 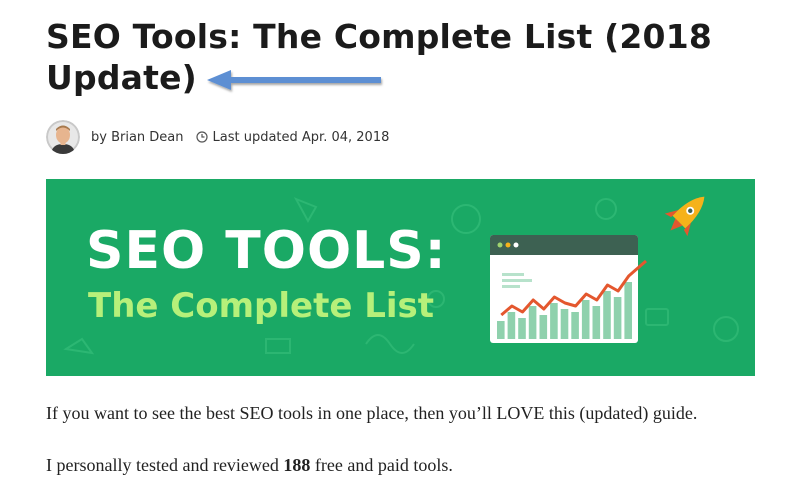 What do you see at coordinates (293, 79) in the screenshot?
I see `left-arrow-icon` at bounding box center [293, 79].